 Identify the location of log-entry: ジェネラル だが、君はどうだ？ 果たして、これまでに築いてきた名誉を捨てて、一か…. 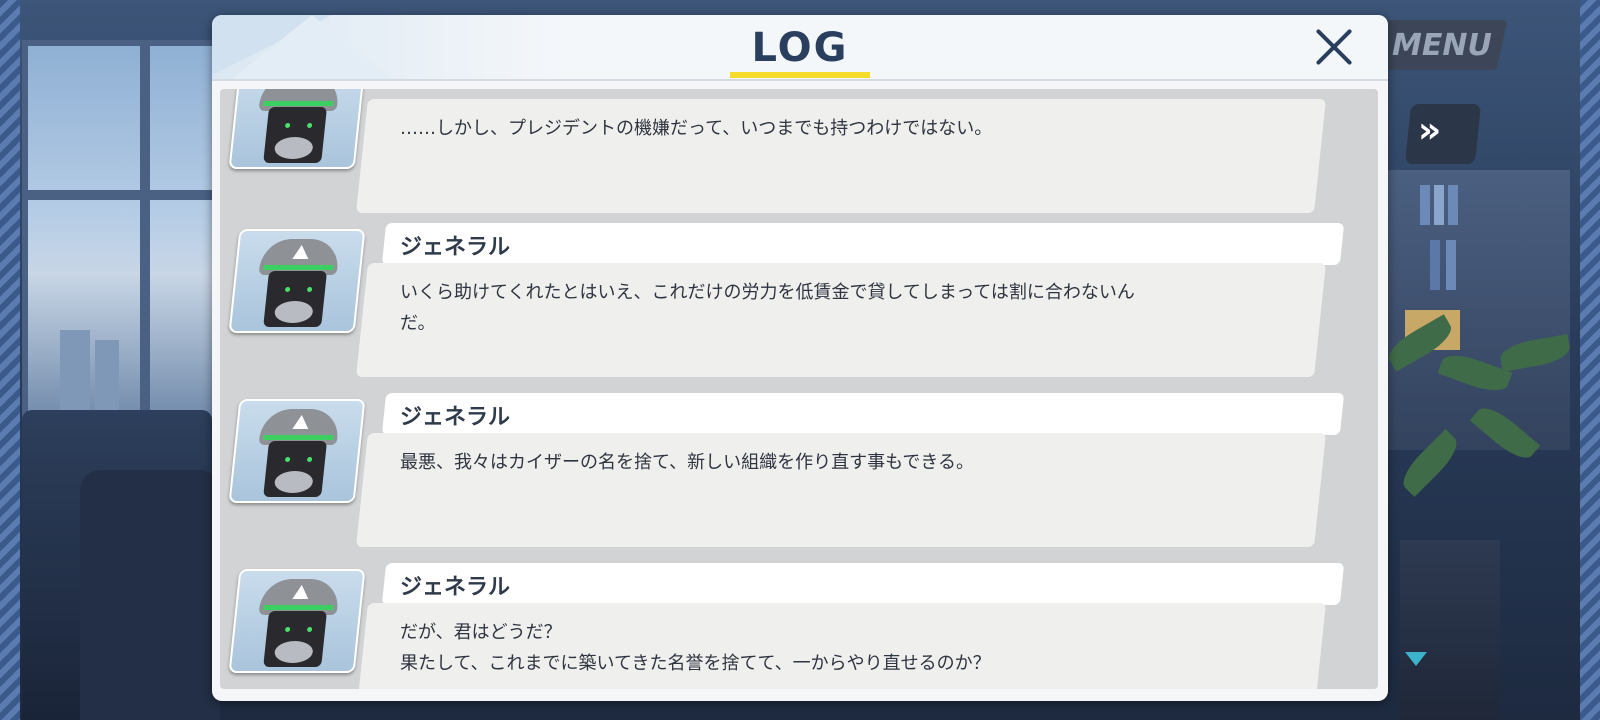
(799, 626).